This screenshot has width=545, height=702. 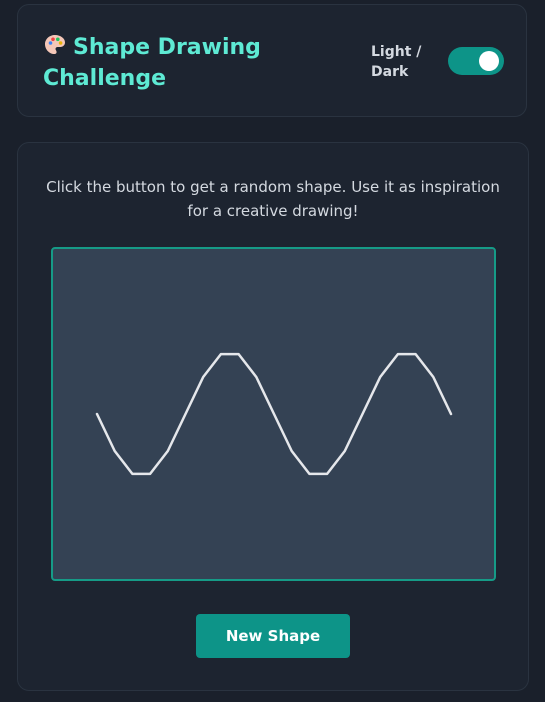 I want to click on palette-icon, so click(x=55, y=44).